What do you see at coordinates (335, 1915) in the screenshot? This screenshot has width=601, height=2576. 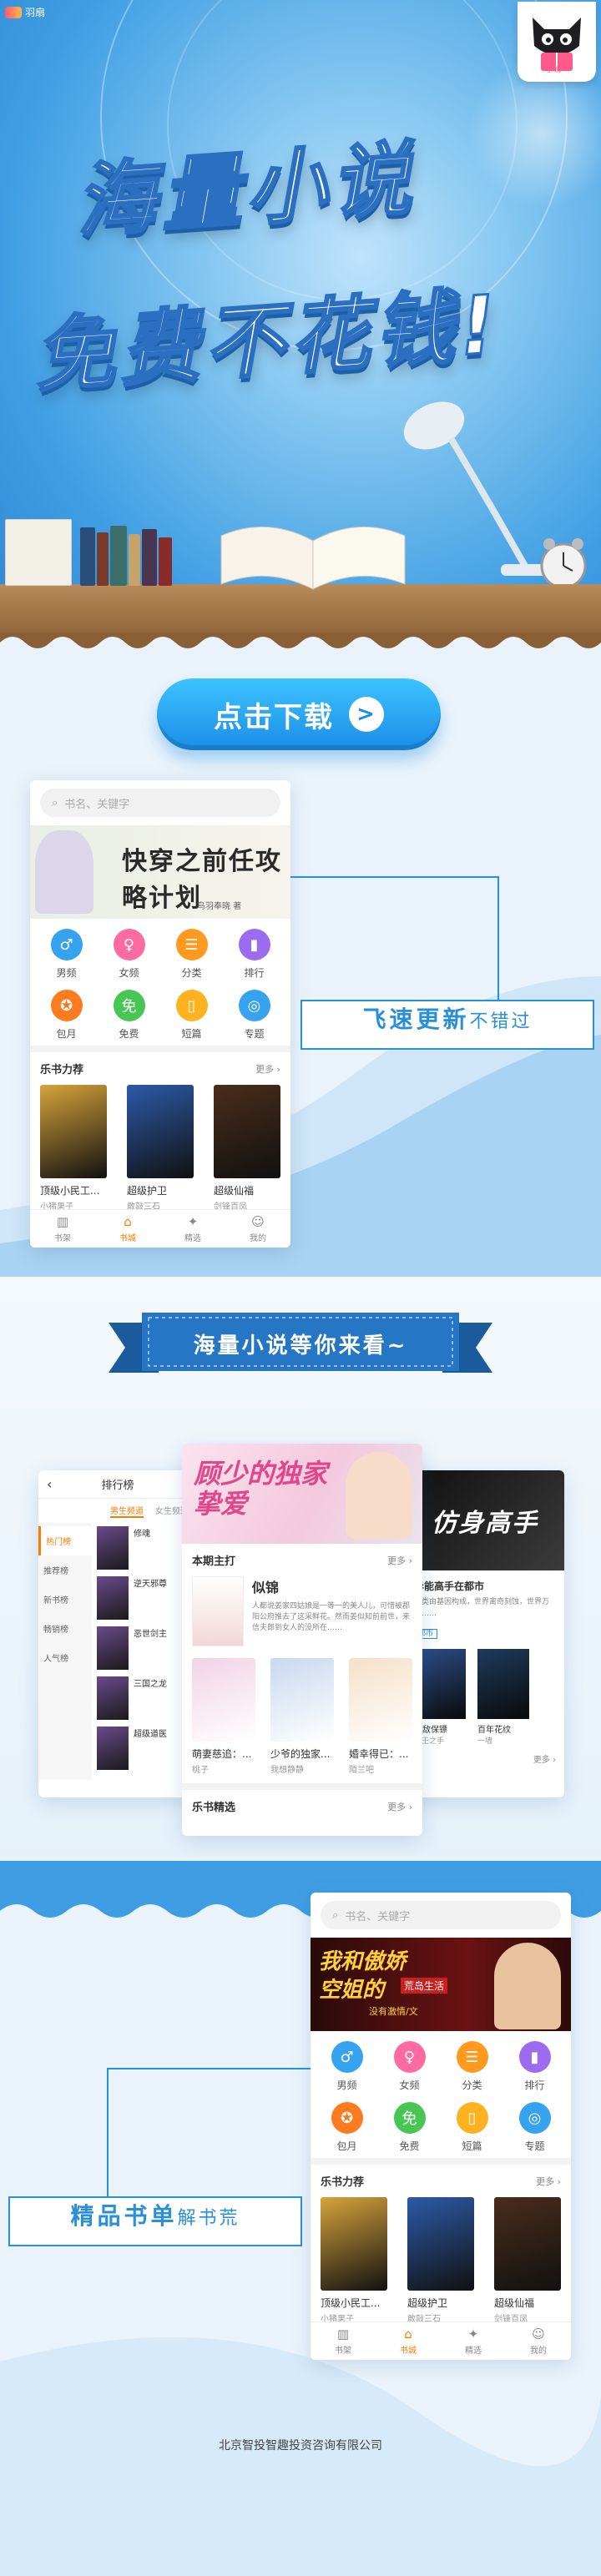 I see `search-icon: ⌕` at bounding box center [335, 1915].